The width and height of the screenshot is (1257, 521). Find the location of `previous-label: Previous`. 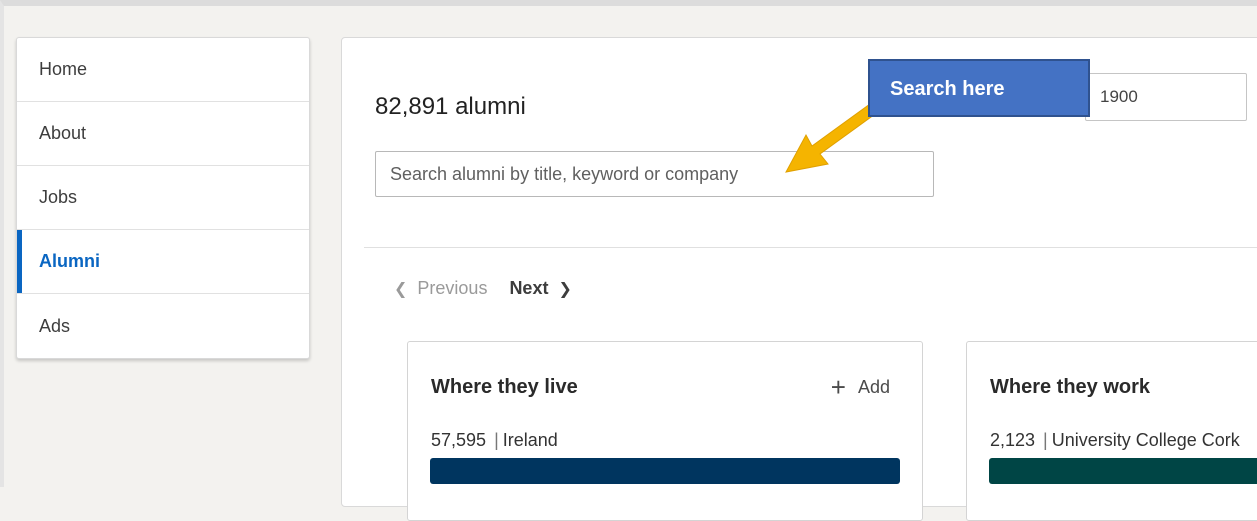

previous-label: Previous is located at coordinates (452, 288).